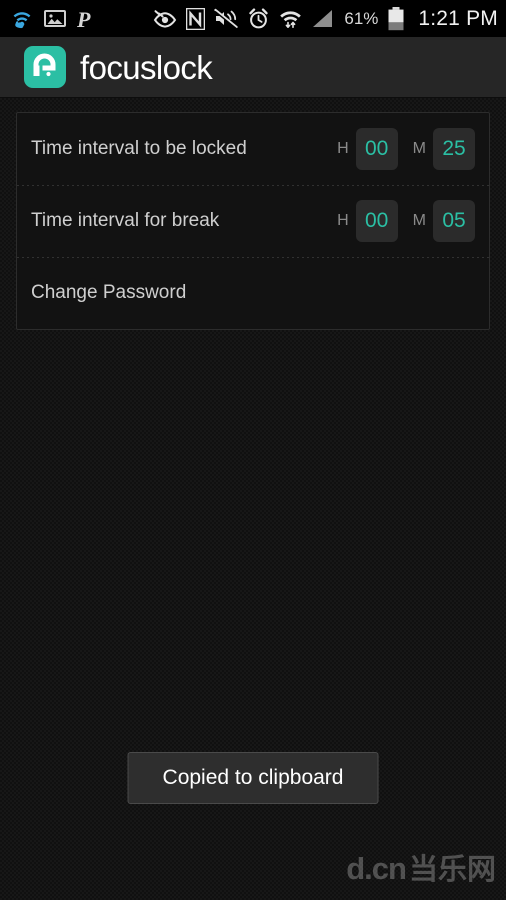 The width and height of the screenshot is (506, 900). I want to click on pref-row-break-interval: Time interval for break H 00 M 05, so click(253, 221).